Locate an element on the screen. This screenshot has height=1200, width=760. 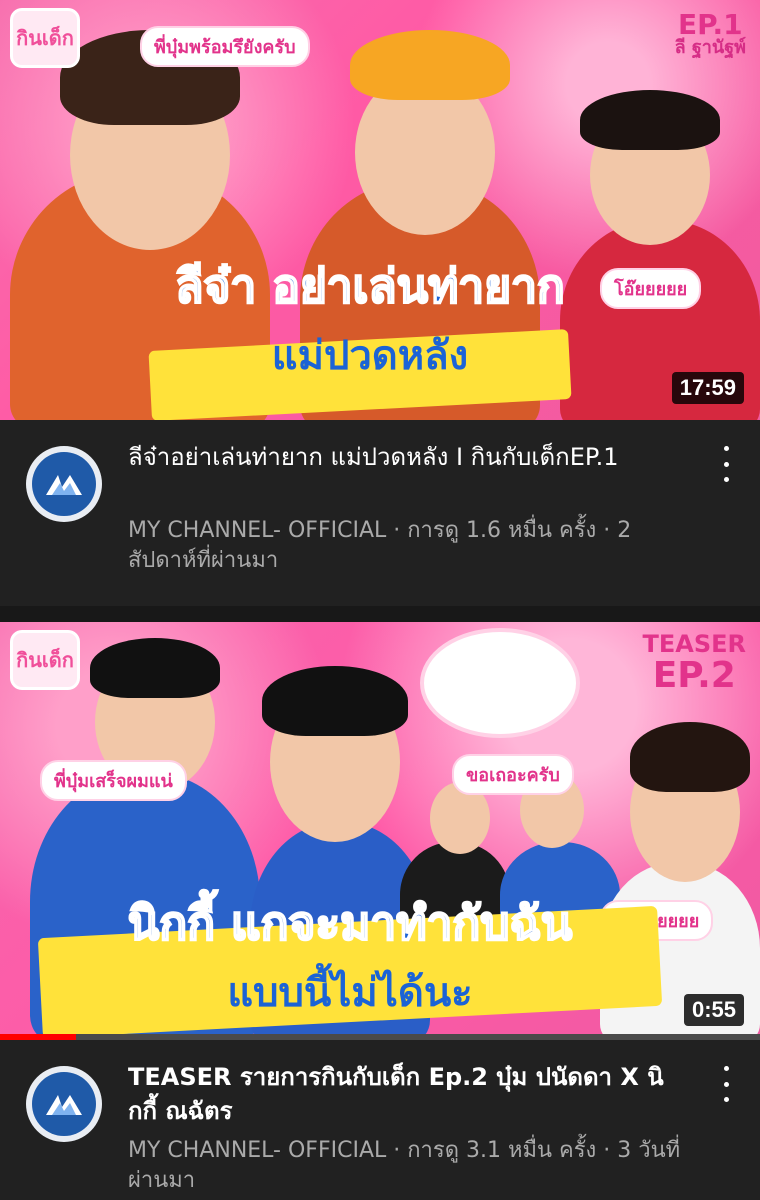
video-duration: 0:55 is located at coordinates (713, 1010).